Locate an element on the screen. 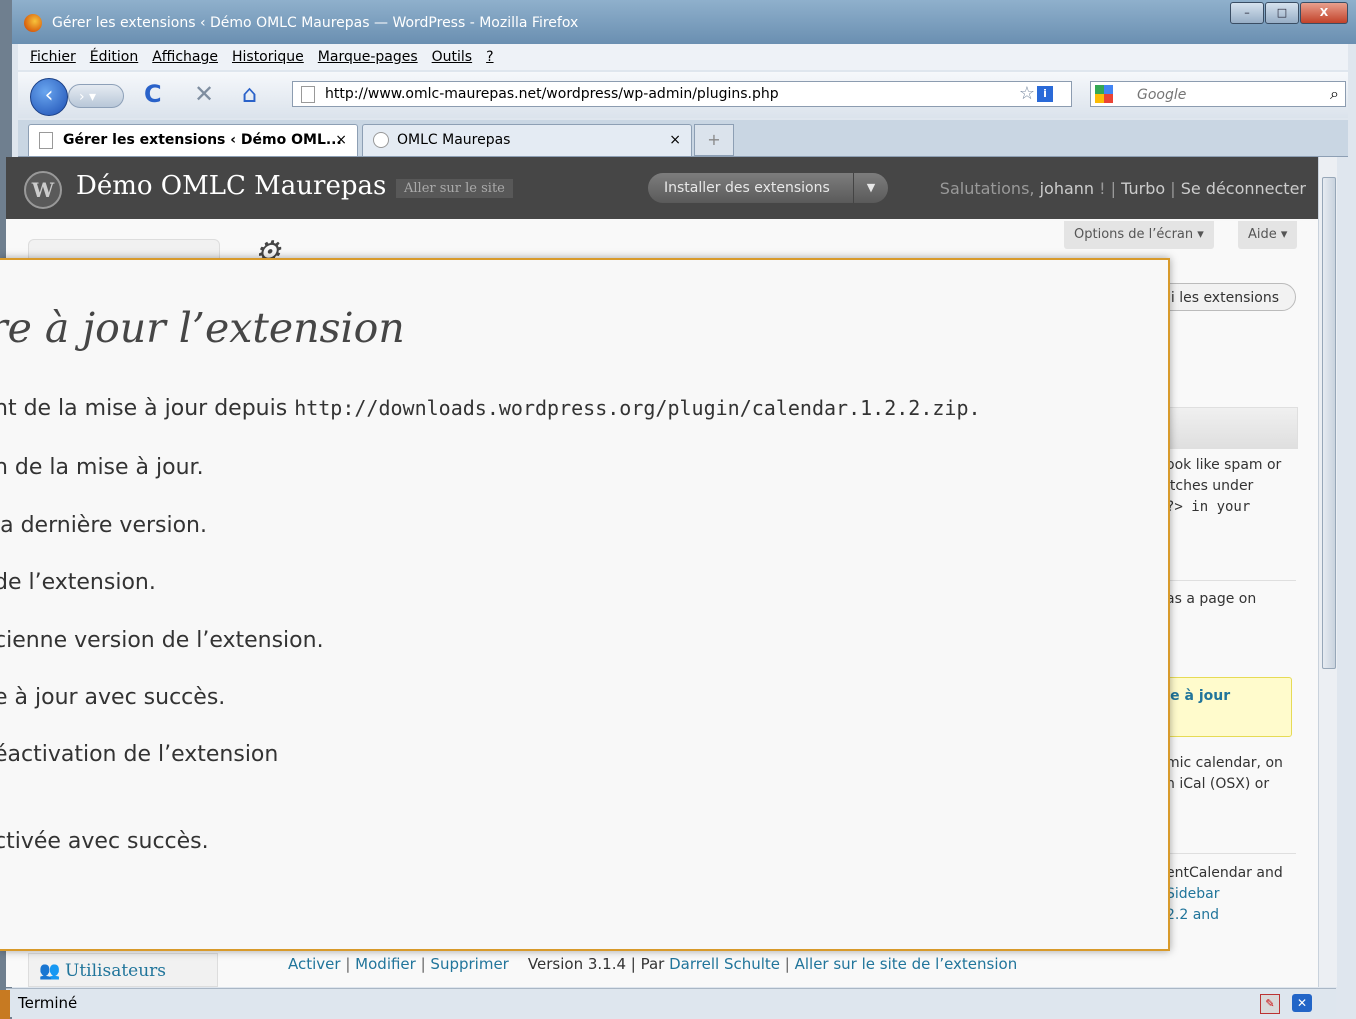 This screenshot has height=1019, width=1356. username-link: johann is located at coordinates (1067, 188).